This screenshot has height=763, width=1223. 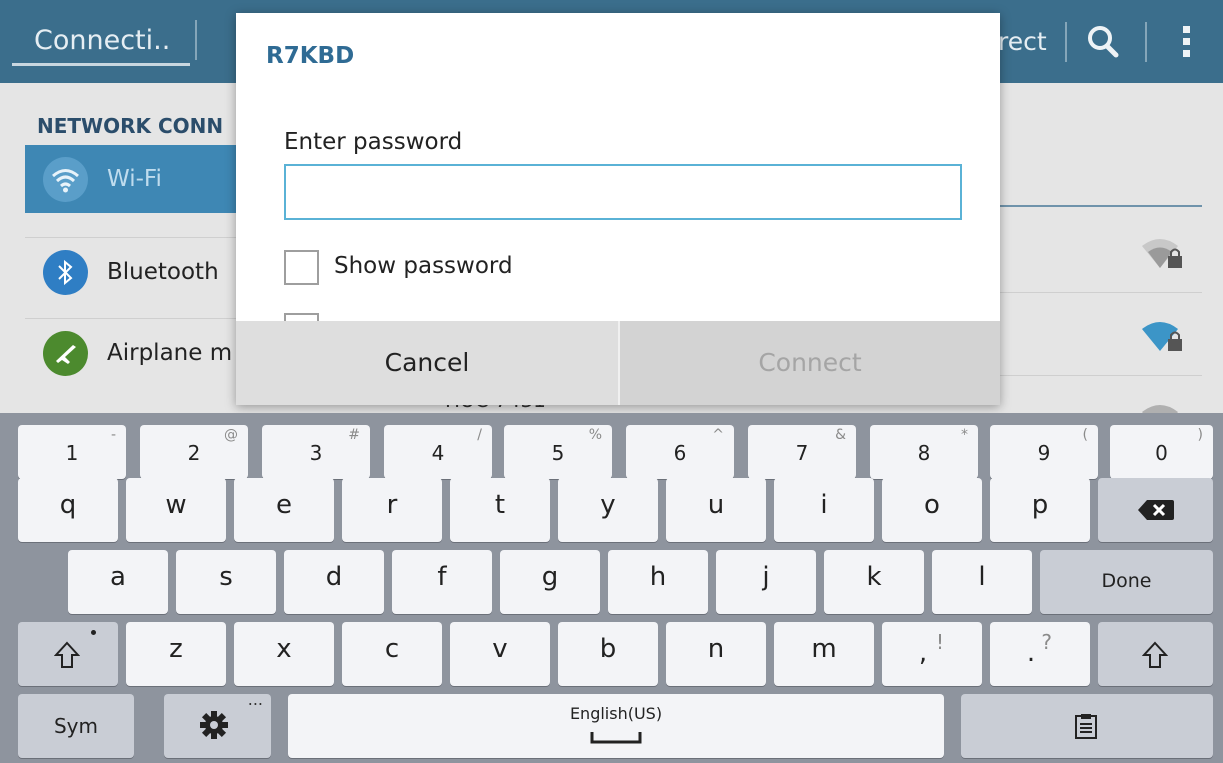 I want to click on key-7: 7 &, so click(x=802, y=452).